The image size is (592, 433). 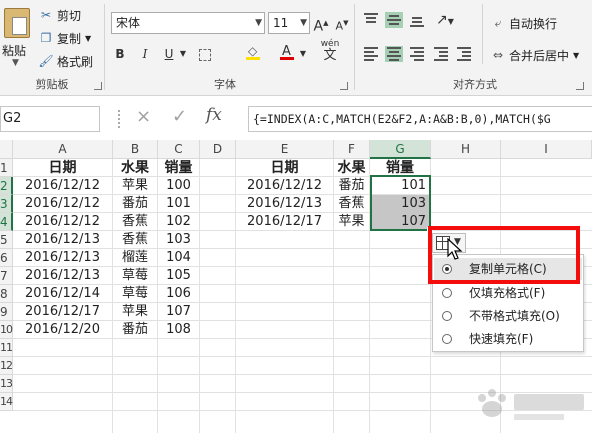 I want to click on orientation-button: ↗▼, so click(x=445, y=20).